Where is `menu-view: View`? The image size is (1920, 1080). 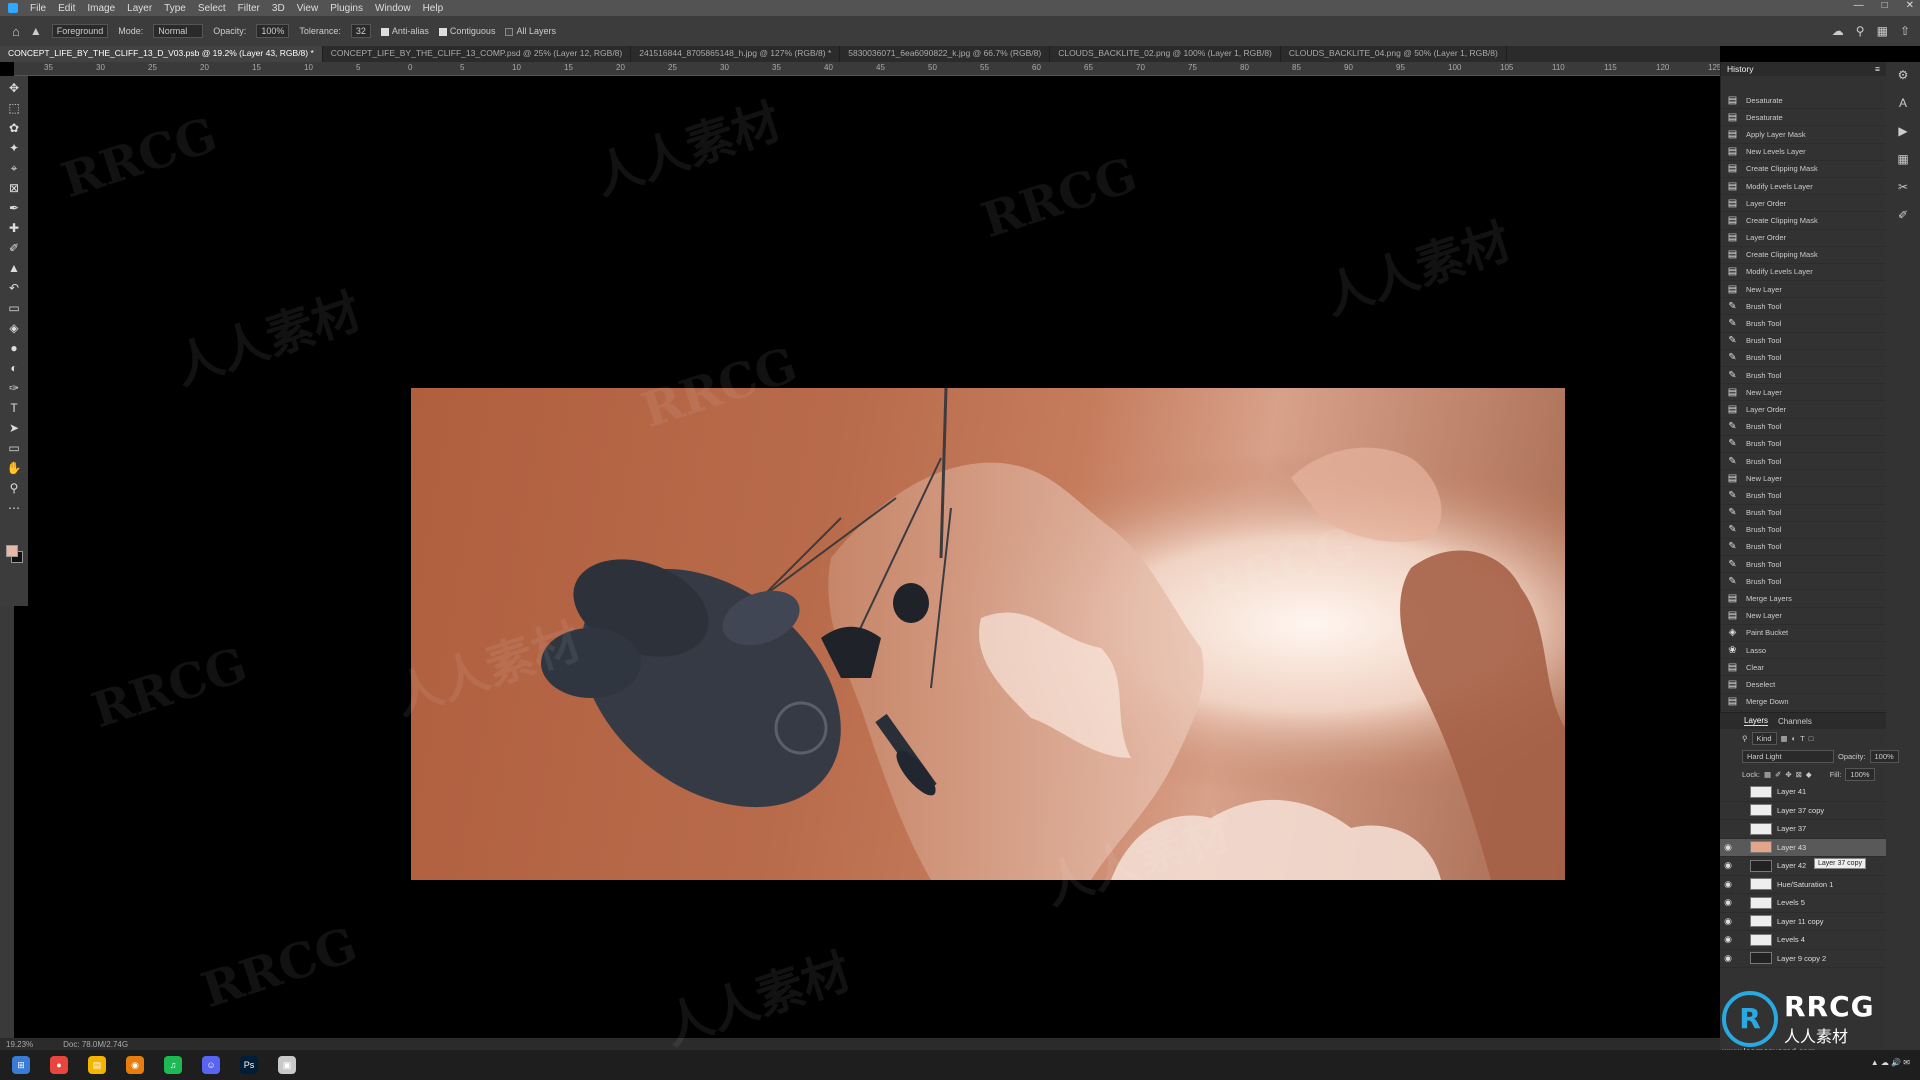
menu-view: View is located at coordinates (308, 8).